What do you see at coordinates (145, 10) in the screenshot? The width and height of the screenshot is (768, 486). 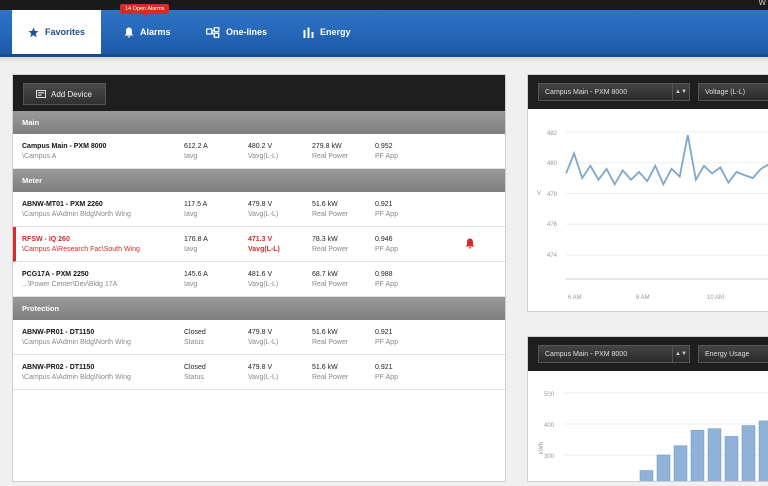 I see `open-alarms-badge: 14 Open Alarms` at bounding box center [145, 10].